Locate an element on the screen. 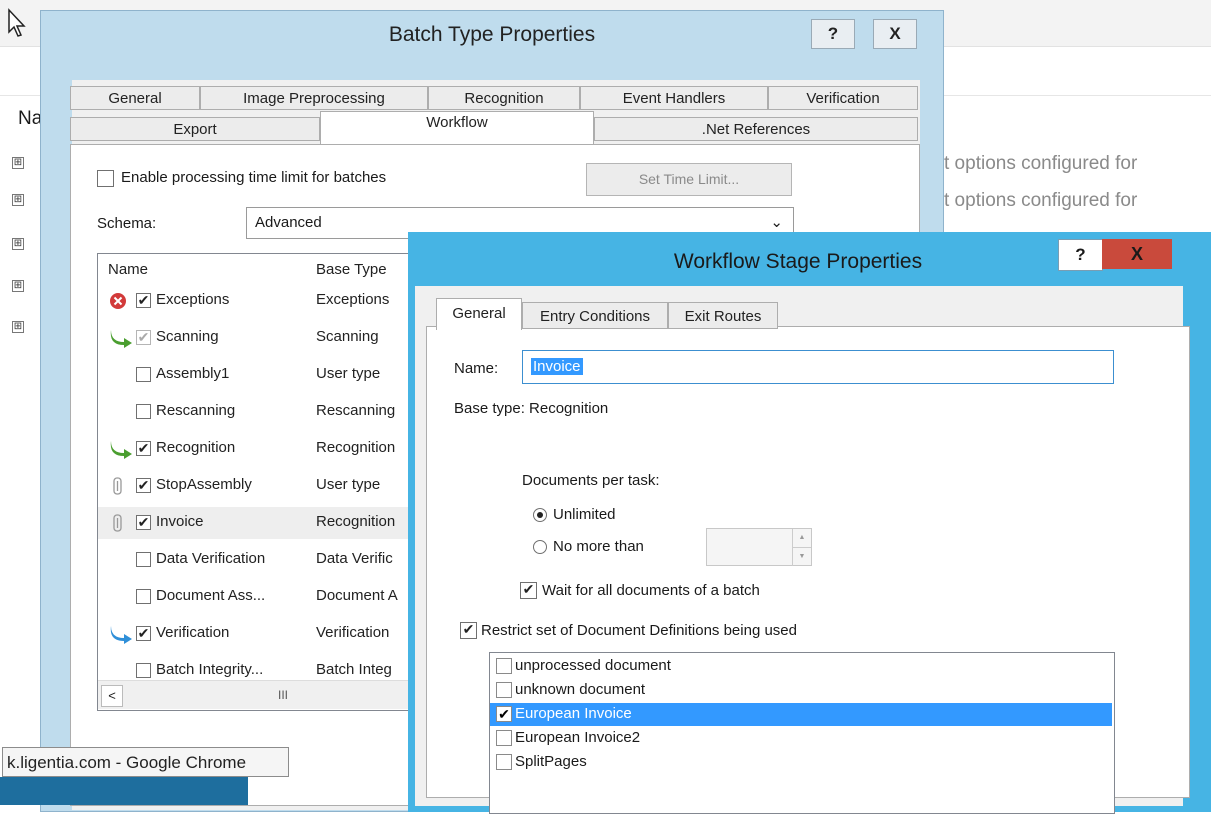 The height and width of the screenshot is (814, 1211). radio-no-more-than-label: No more than is located at coordinates (598, 546).